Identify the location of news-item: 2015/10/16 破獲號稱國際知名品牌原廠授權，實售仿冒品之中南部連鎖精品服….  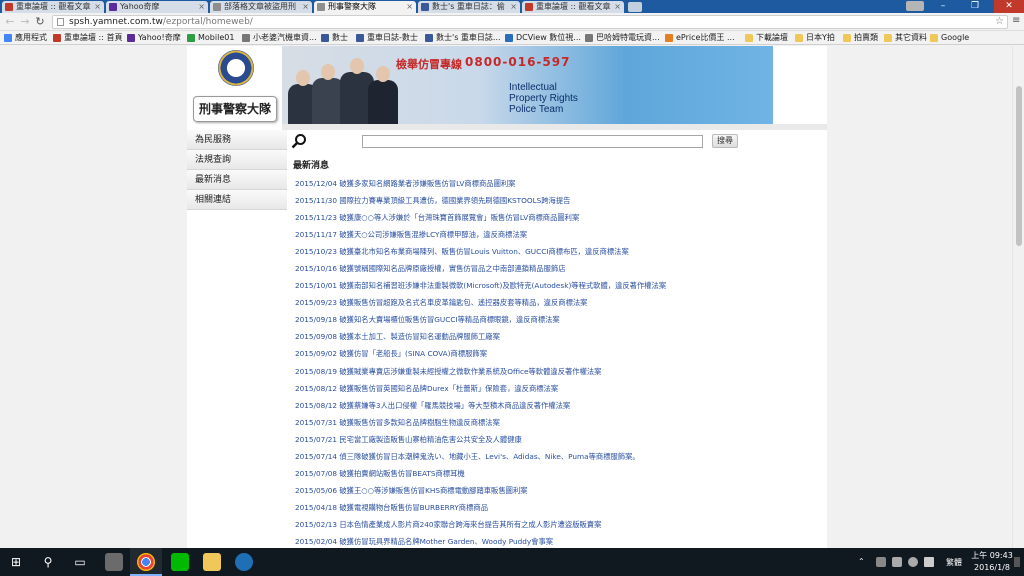
(555, 272).